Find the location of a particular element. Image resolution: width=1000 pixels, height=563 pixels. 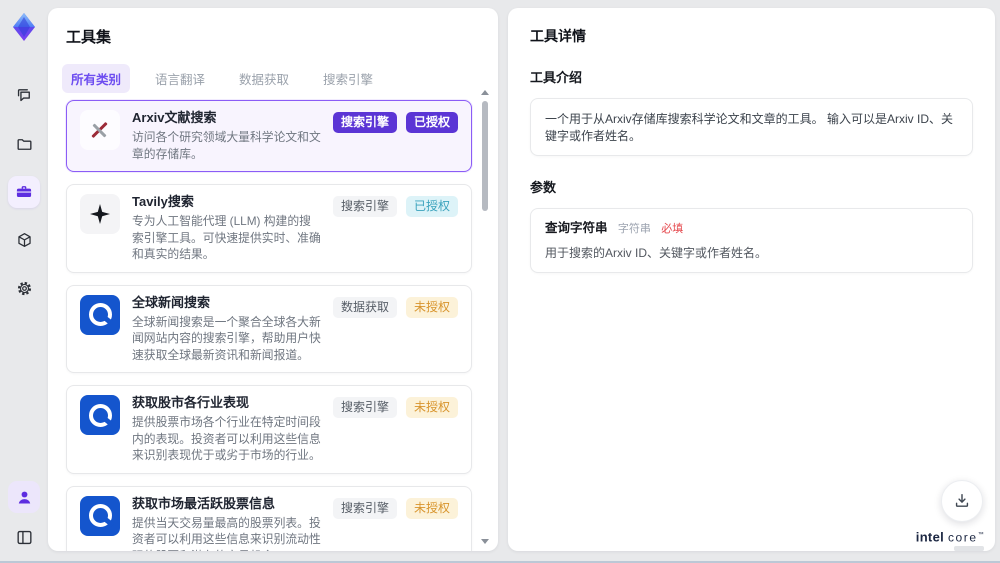

intel-core-logo: intel core™ is located at coordinates (950, 540).